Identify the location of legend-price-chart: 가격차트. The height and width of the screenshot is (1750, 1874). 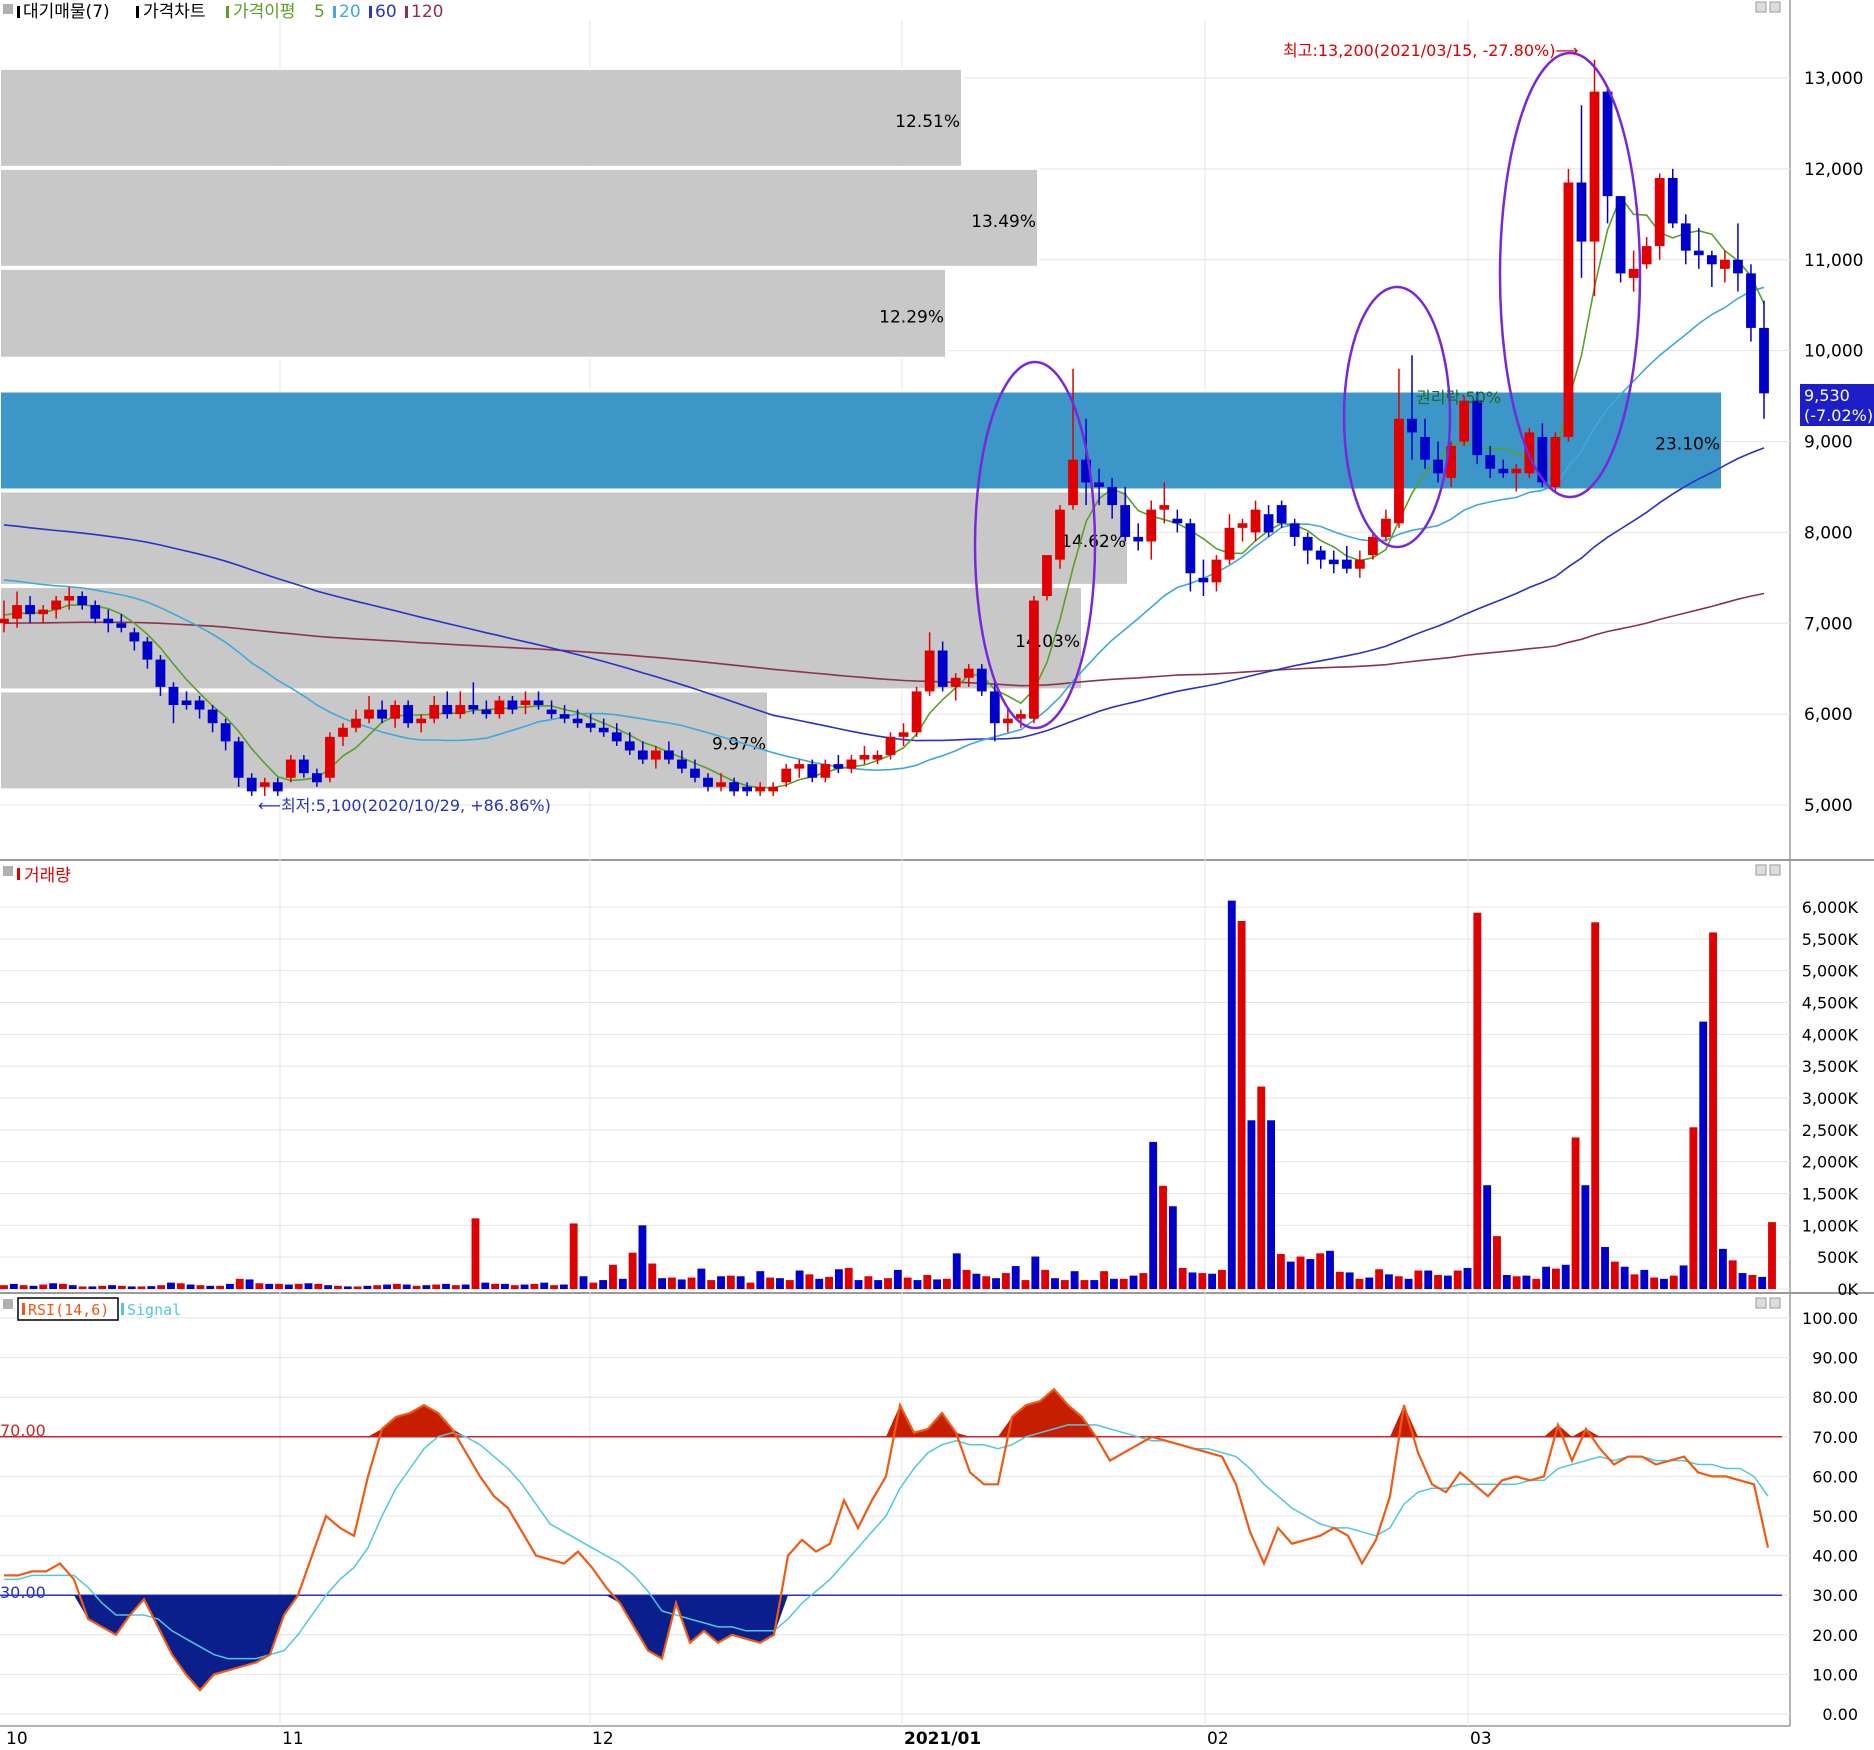
(174, 12).